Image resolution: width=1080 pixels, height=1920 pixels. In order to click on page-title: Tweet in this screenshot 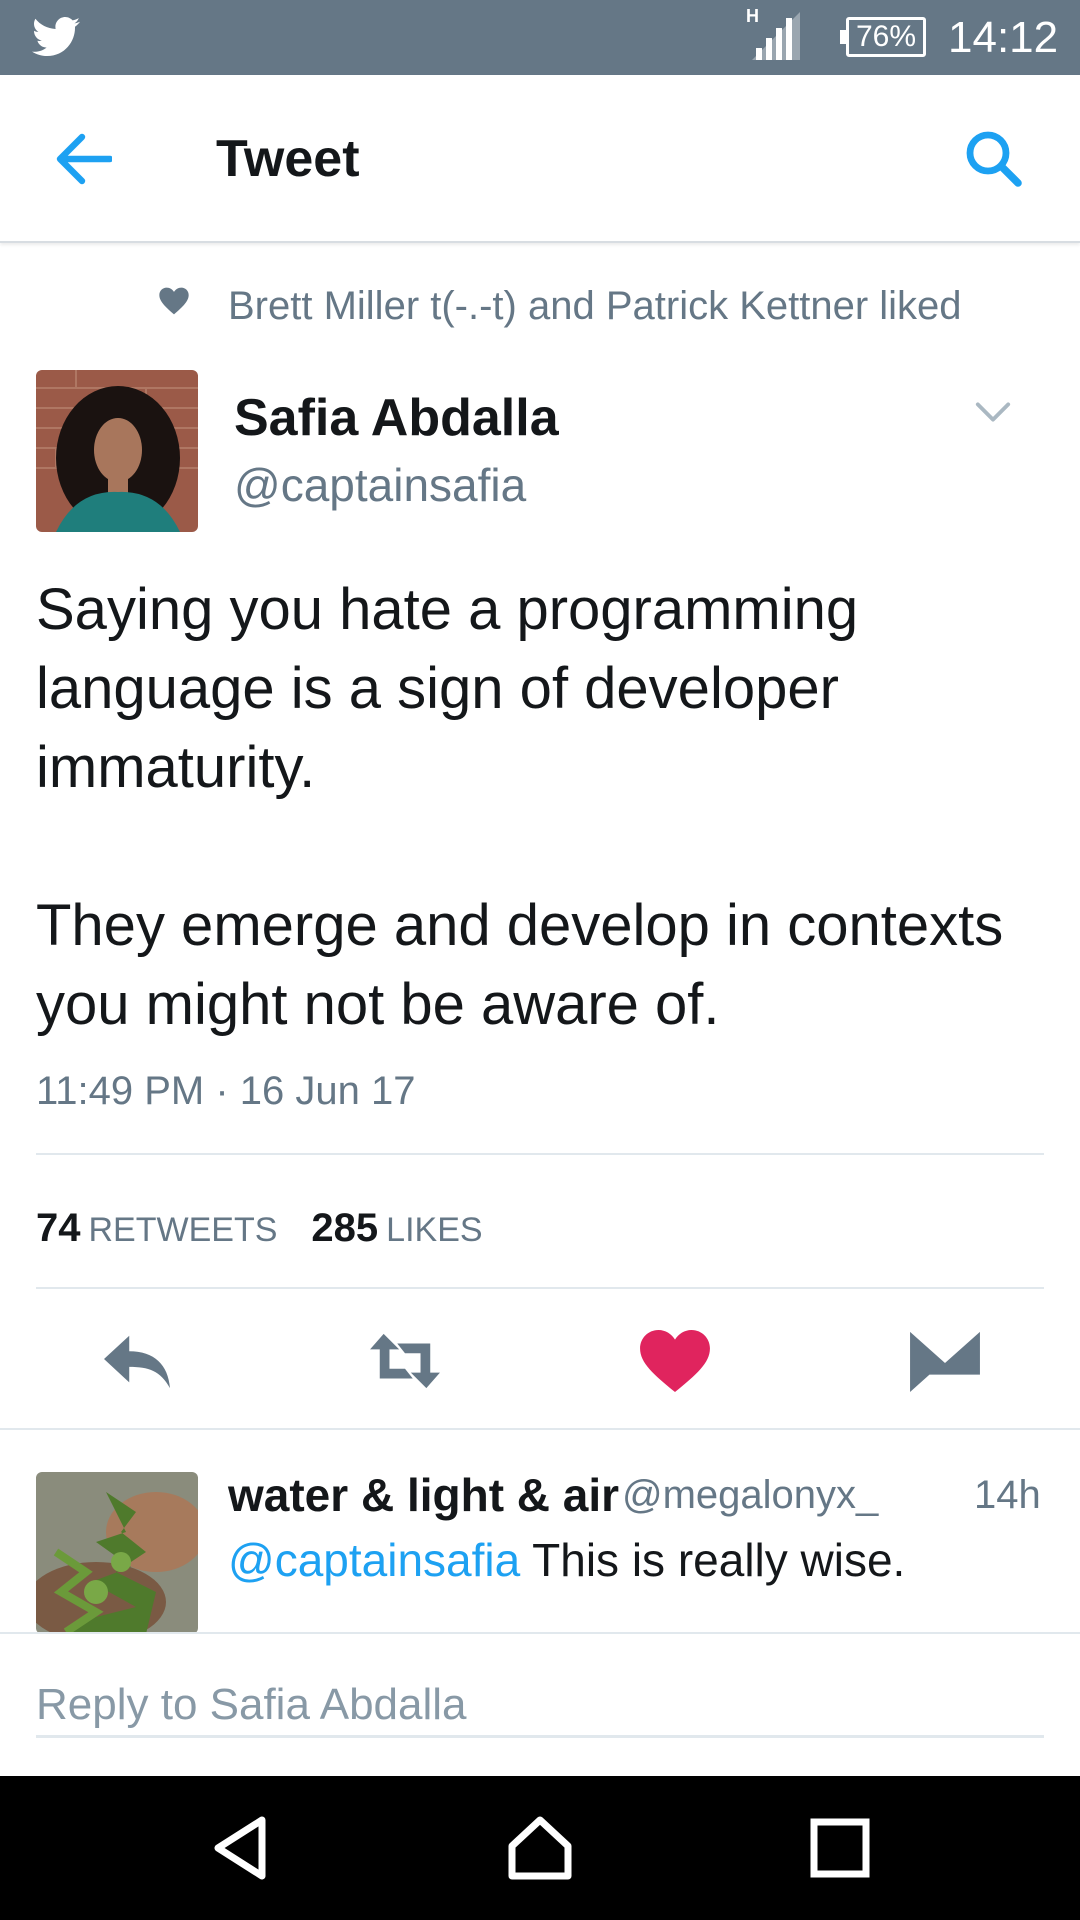, I will do `click(288, 159)`.